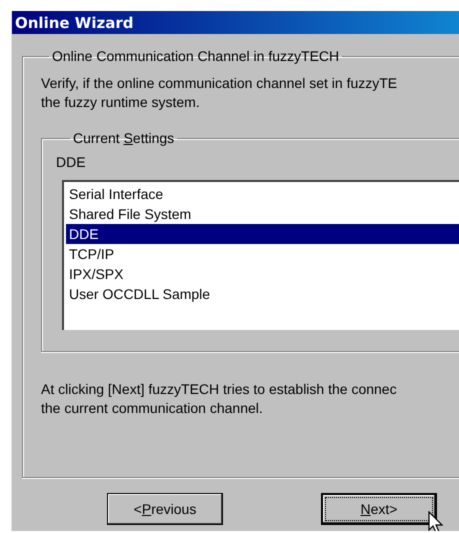 This screenshot has width=459, height=533. What do you see at coordinates (436, 521) in the screenshot?
I see `mouse-pointer-icon` at bounding box center [436, 521].